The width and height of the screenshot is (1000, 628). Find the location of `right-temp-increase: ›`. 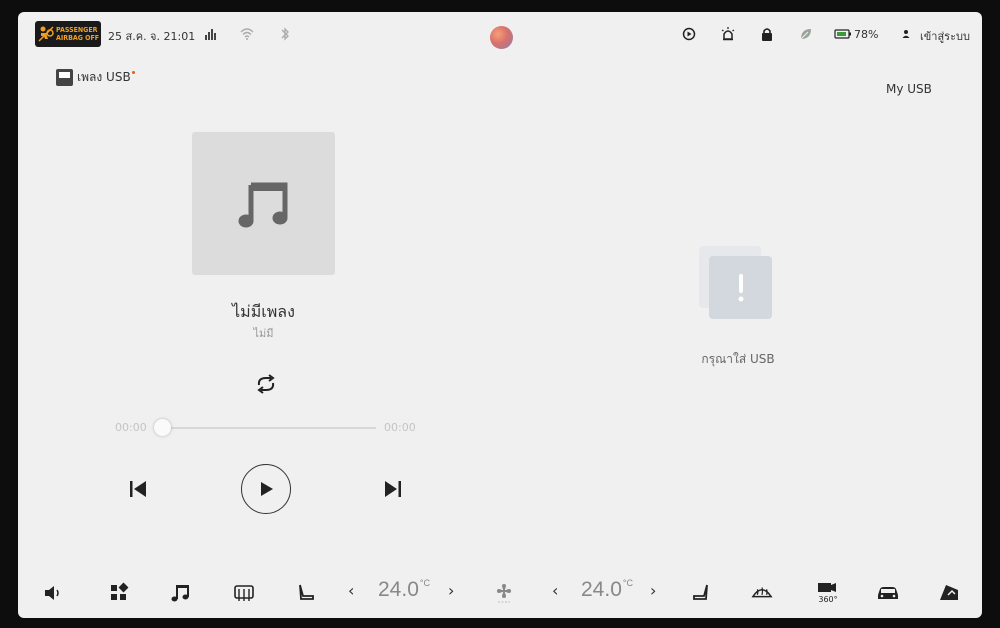

right-temp-increase: › is located at coordinates (653, 590).